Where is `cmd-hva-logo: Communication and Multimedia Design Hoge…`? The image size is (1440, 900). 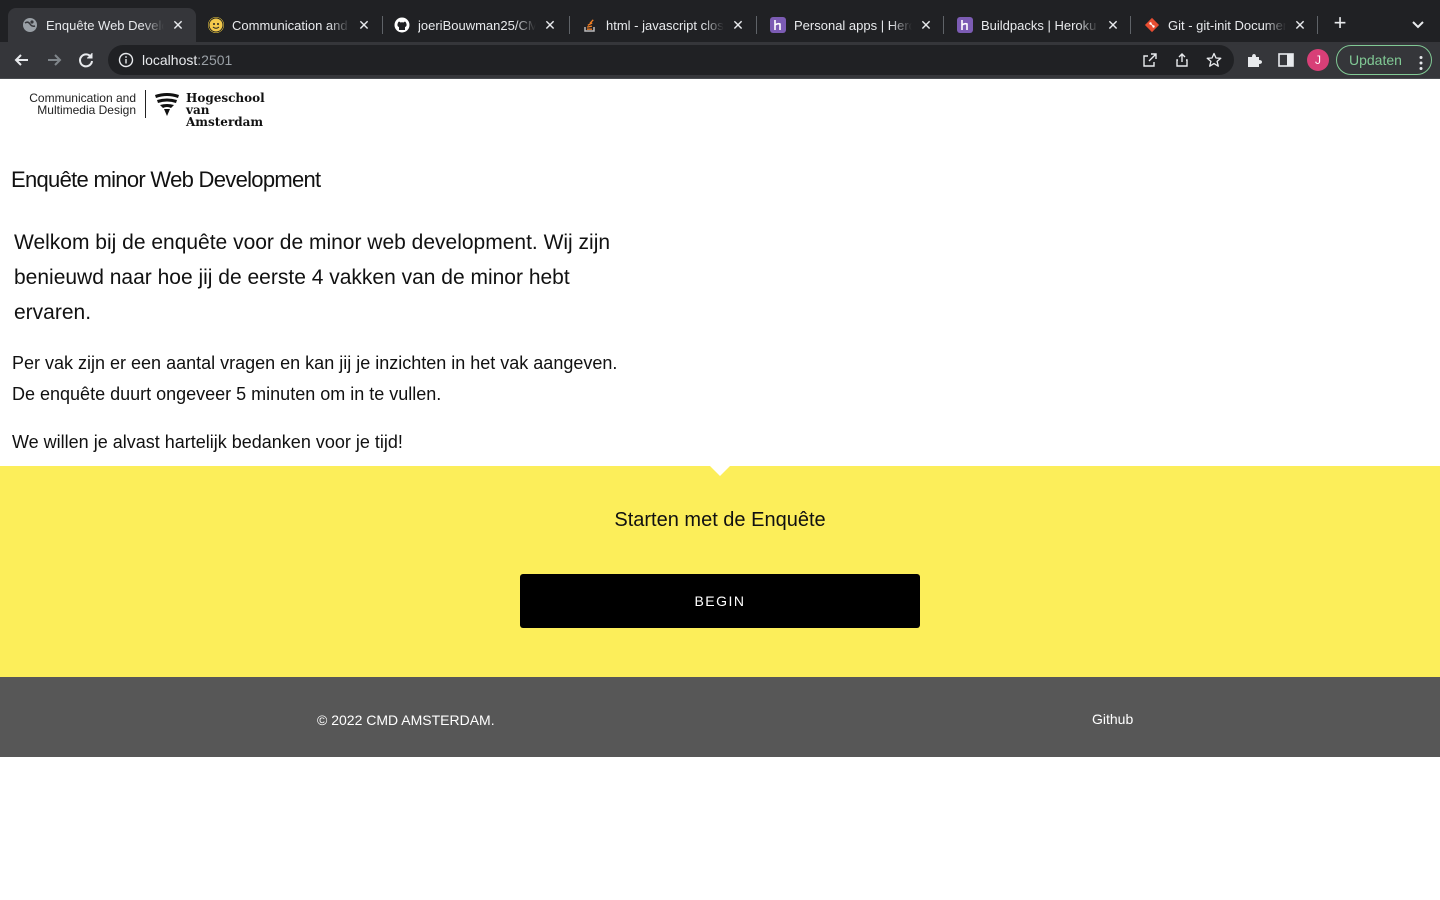 cmd-hva-logo: Communication and Multimedia Design Hoge… is located at coordinates (150, 109).